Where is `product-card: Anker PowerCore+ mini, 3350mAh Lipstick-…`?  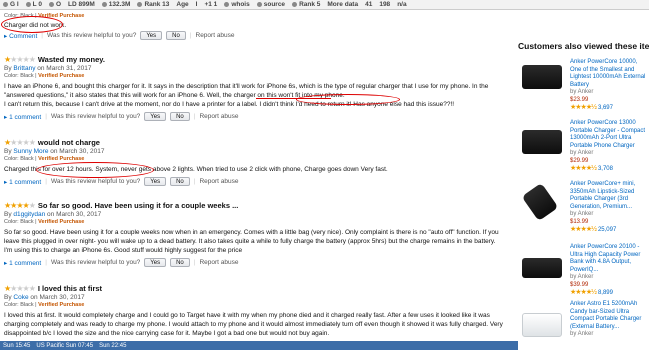
product-card: Anker PowerCore+ mini, 3350mAh Lipstick-… is located at coordinates (583, 216).